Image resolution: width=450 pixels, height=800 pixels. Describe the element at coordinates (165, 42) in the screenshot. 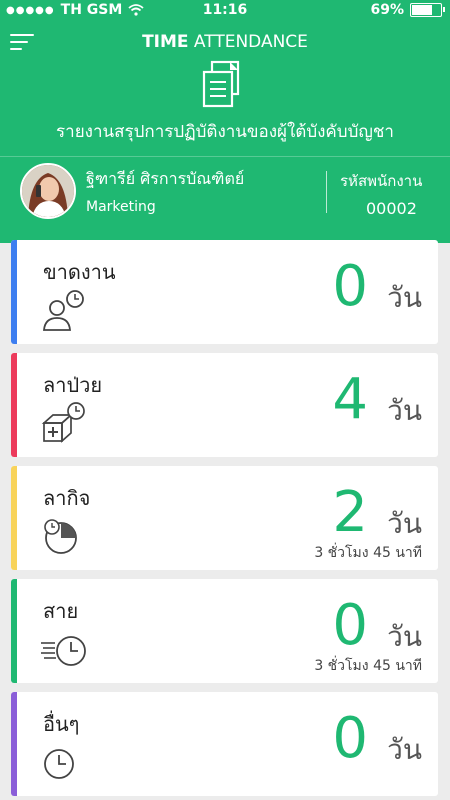

I see `app-title-bold: TIME` at that location.